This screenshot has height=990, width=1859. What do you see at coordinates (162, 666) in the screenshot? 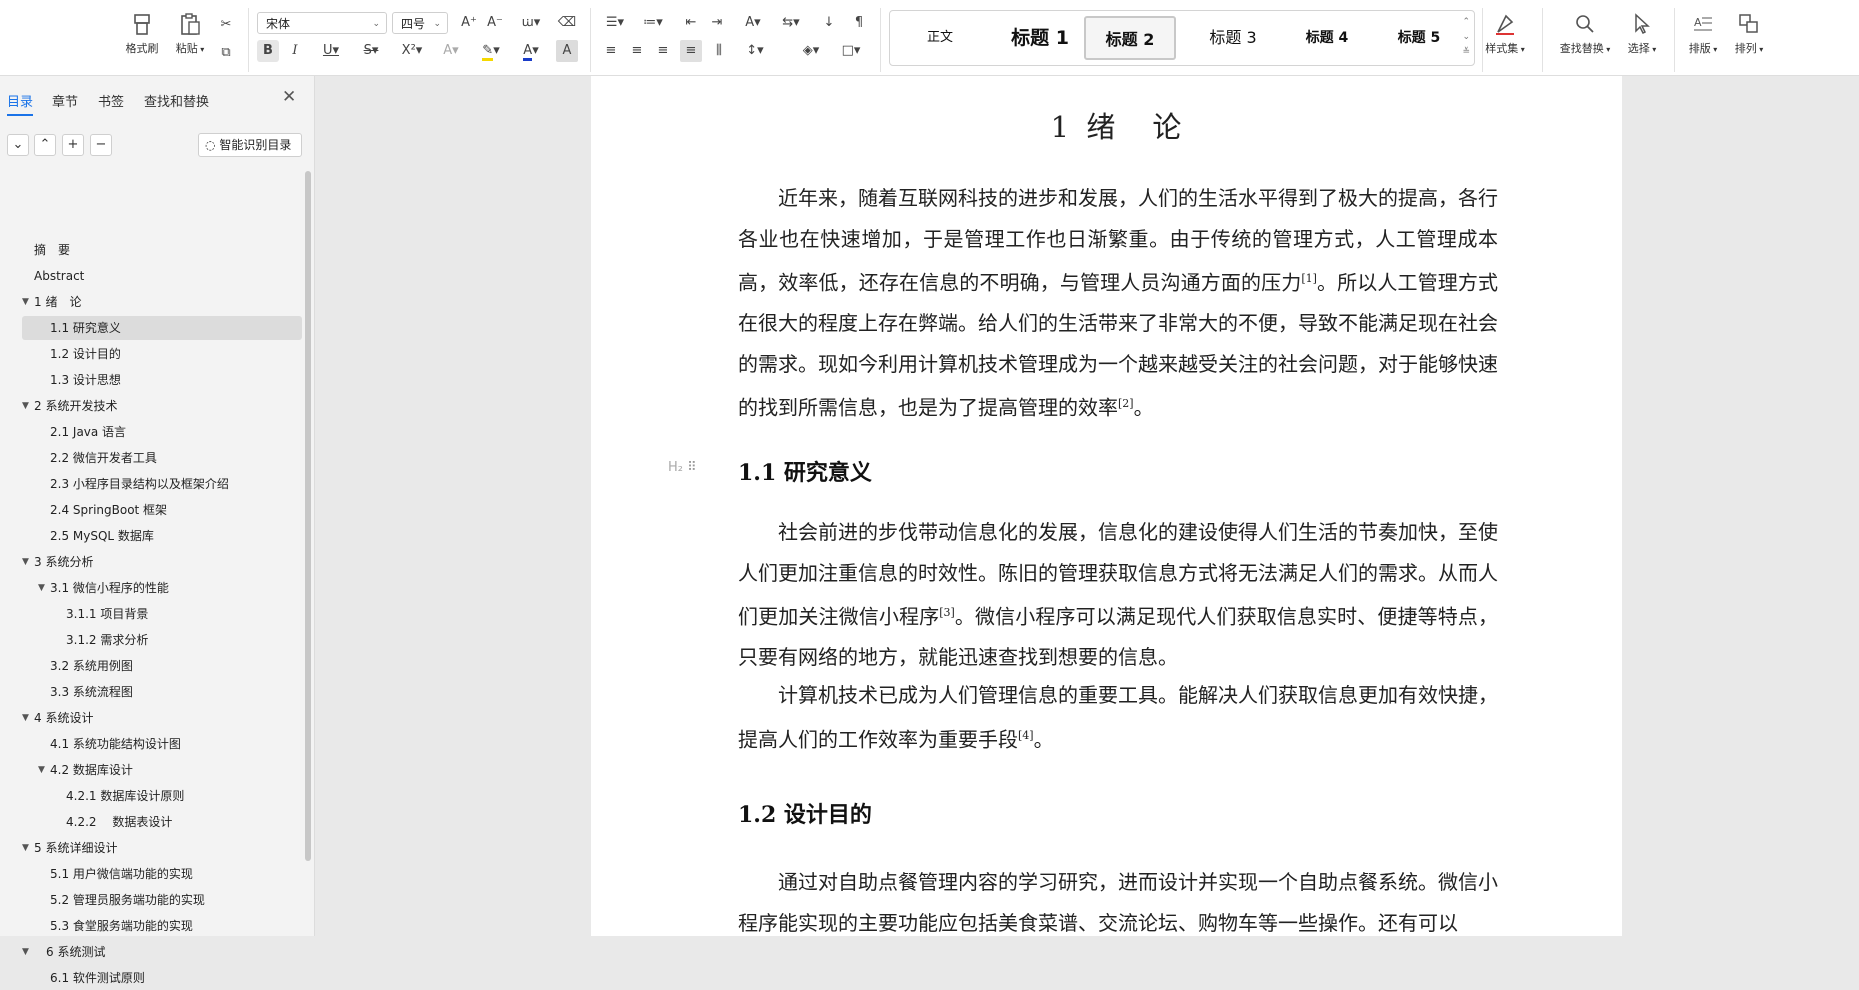
I see `toc-item: 3.2 系统用例图` at bounding box center [162, 666].